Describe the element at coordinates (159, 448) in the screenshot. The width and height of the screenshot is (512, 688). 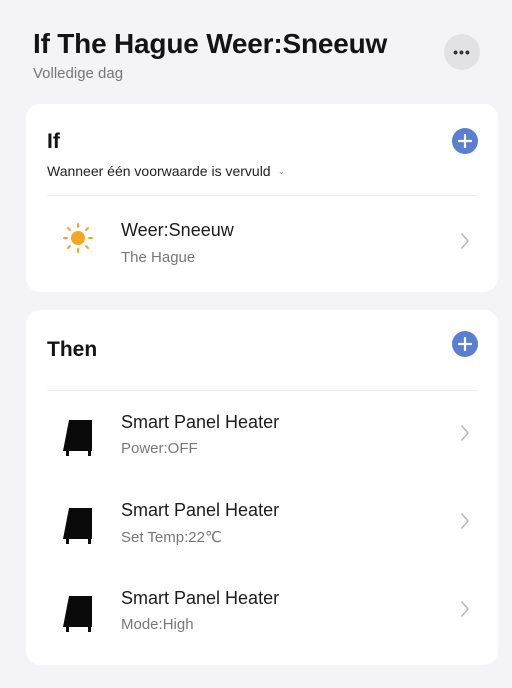
I see `action-subtitle: Power:OFF` at that location.